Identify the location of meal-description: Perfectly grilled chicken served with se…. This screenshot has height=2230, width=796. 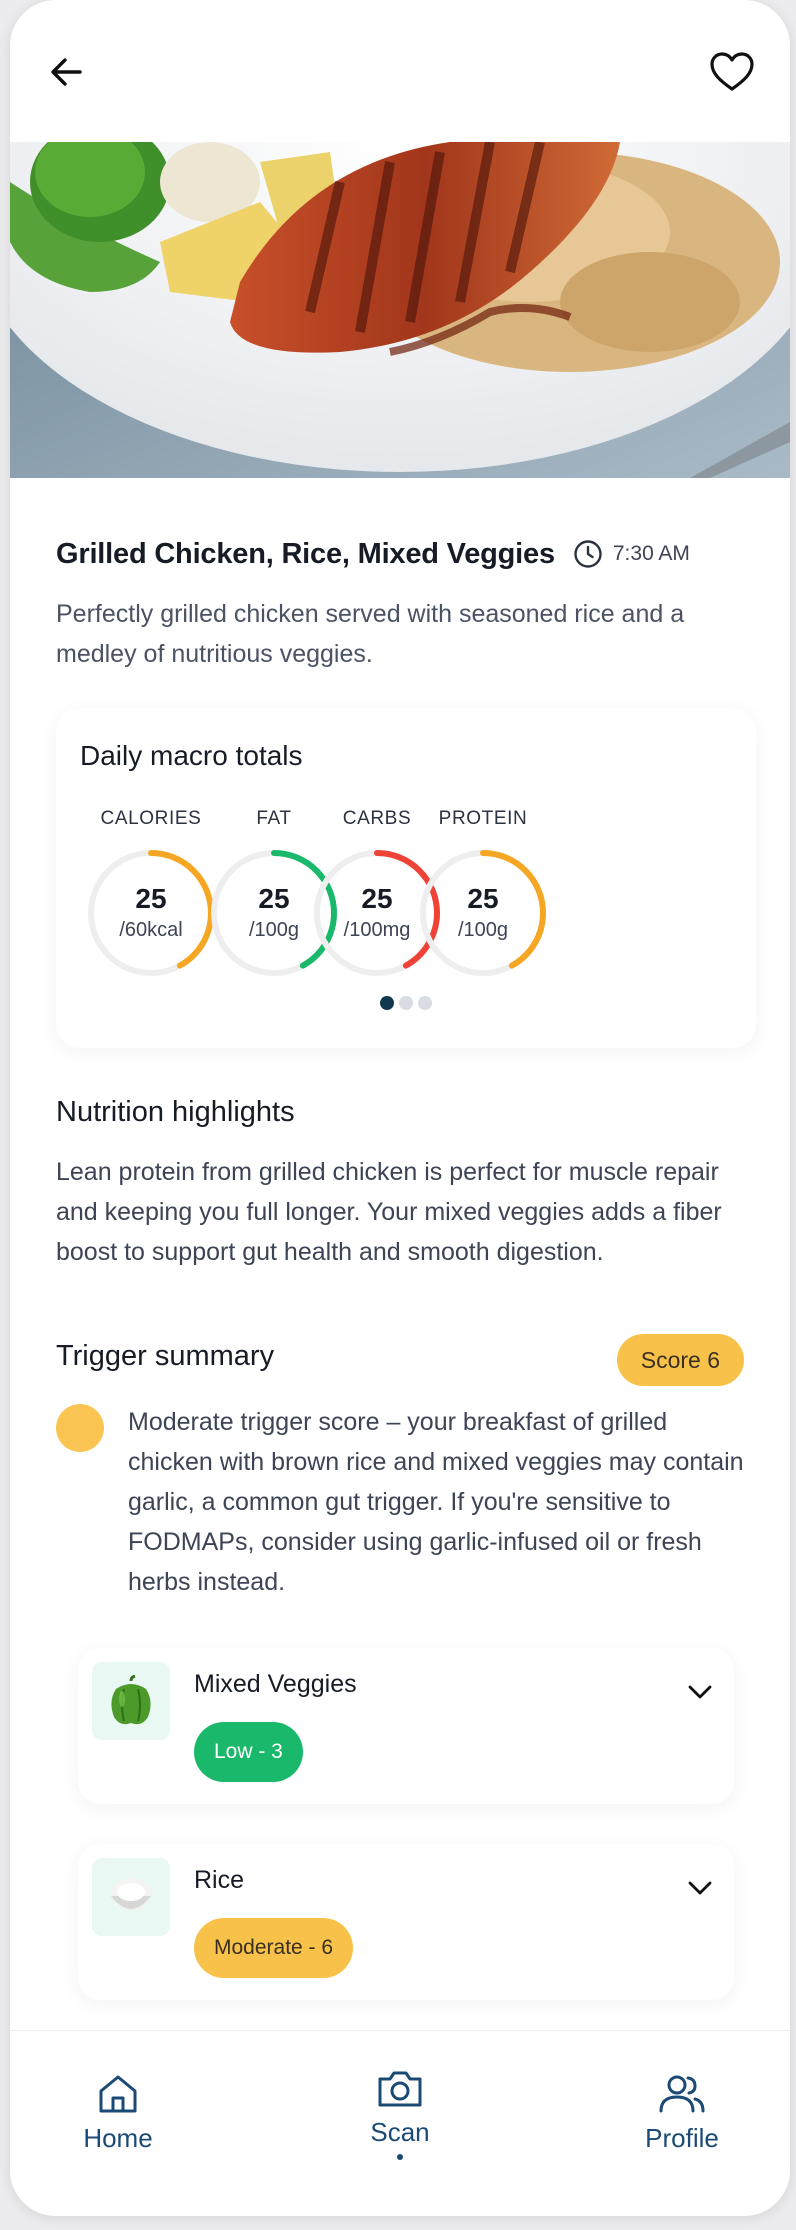
(370, 634).